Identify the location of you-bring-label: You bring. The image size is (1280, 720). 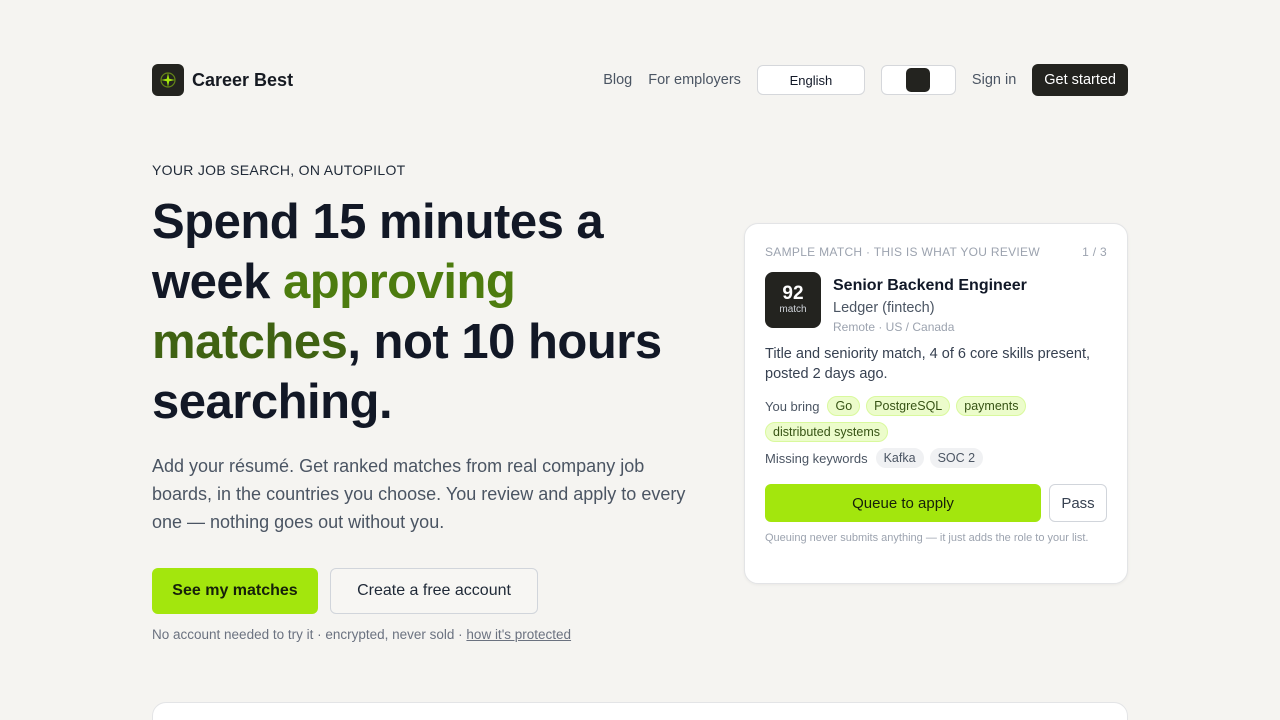
(792, 406).